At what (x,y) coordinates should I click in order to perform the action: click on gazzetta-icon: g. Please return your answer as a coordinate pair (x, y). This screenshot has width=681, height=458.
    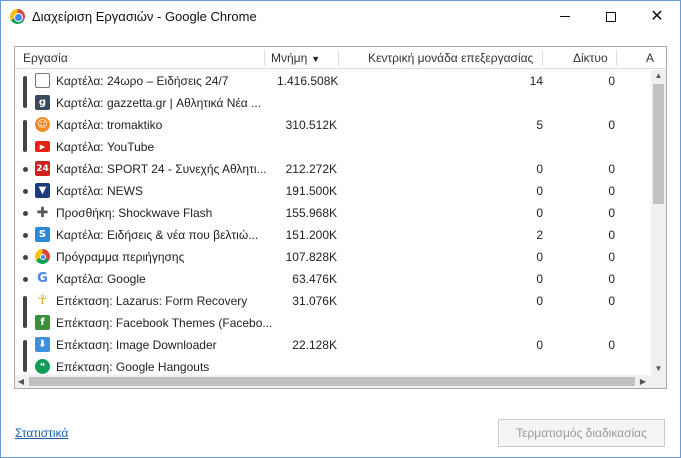
    Looking at the image, I should click on (42, 102).